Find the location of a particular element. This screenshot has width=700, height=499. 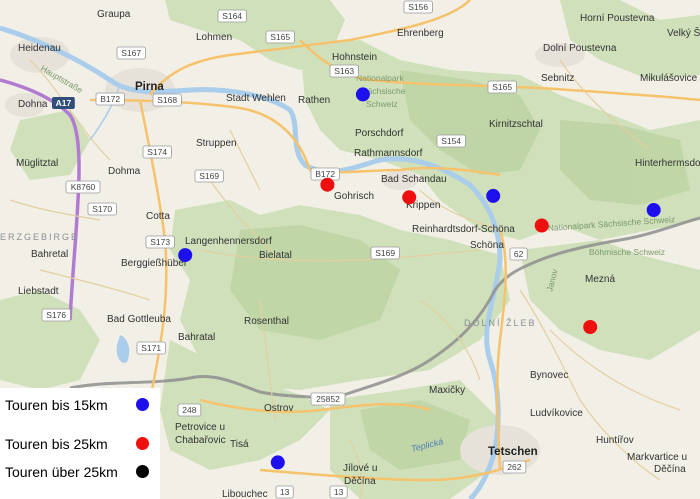

tour-marker-hinterhermsdorf is located at coordinates (653, 210).